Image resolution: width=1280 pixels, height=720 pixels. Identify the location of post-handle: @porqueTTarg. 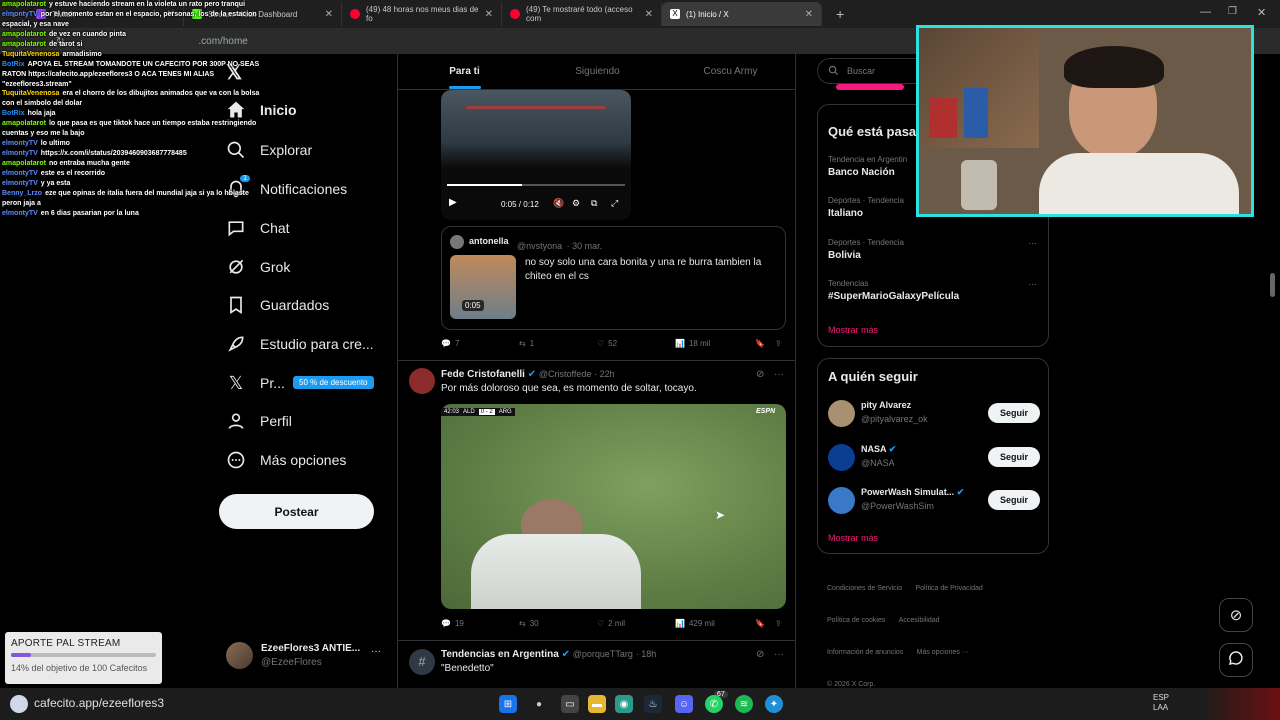
(603, 654).